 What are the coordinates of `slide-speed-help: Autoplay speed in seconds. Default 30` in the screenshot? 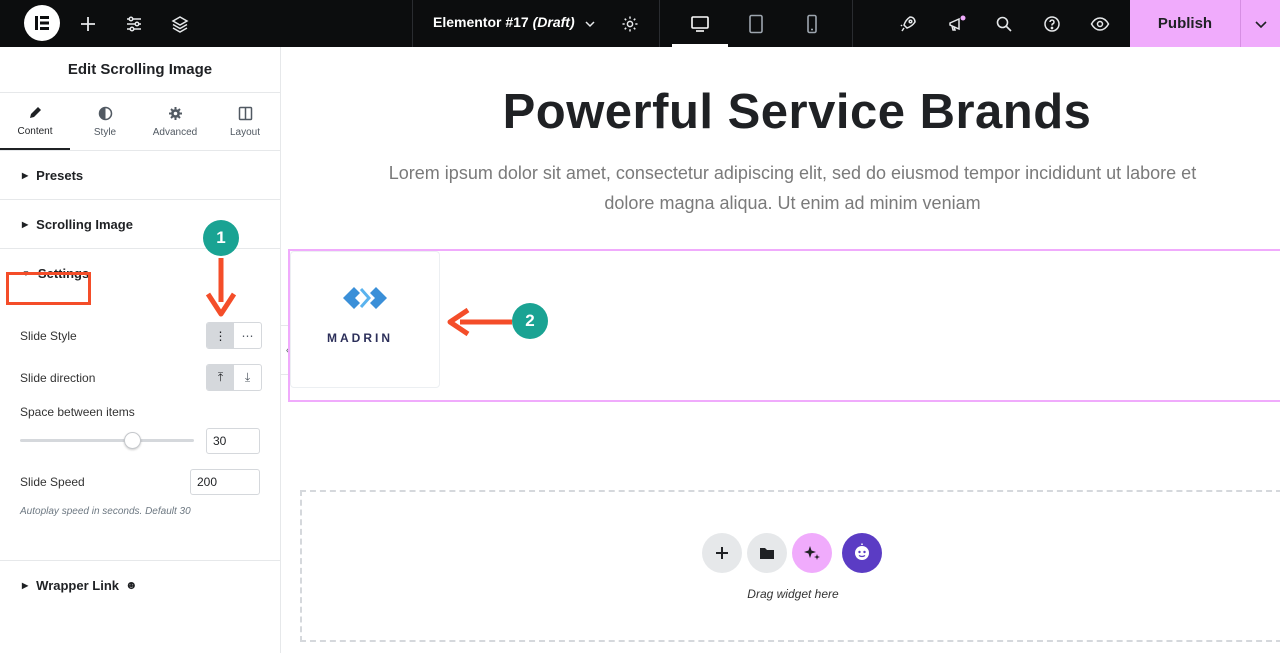 It's located at (105, 511).